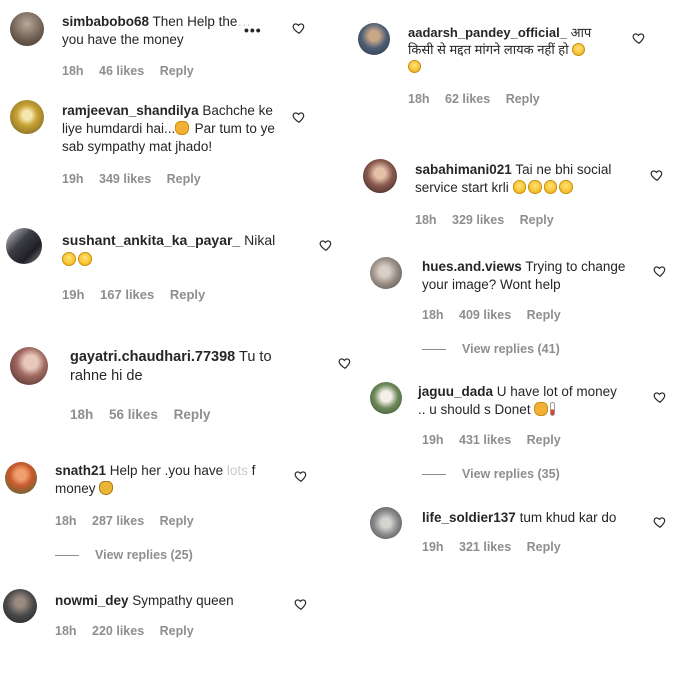  Describe the element at coordinates (127, 294) in the screenshot. I see `comment-likes: 167 likes` at that location.